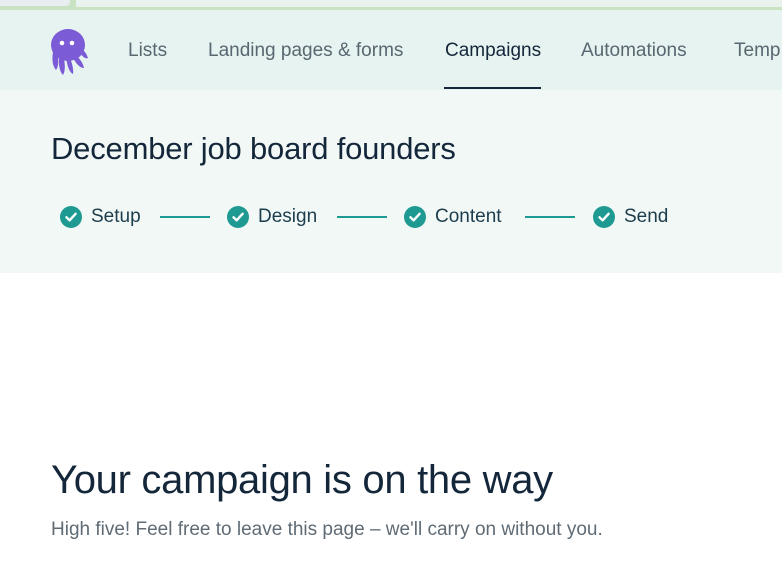 This screenshot has height=567, width=782. I want to click on step-label: Setup, so click(116, 216).